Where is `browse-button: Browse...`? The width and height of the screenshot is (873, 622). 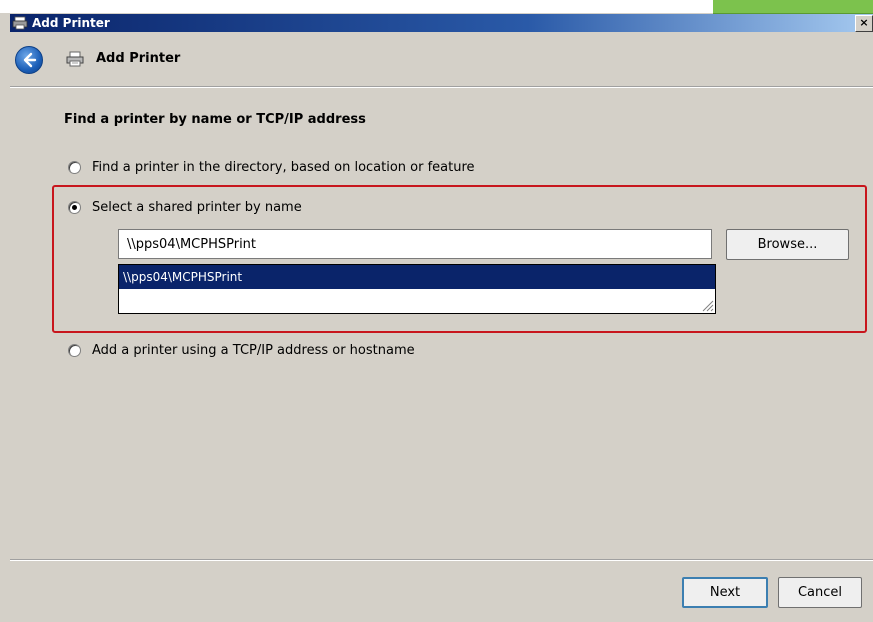
browse-button: Browse... is located at coordinates (787, 244).